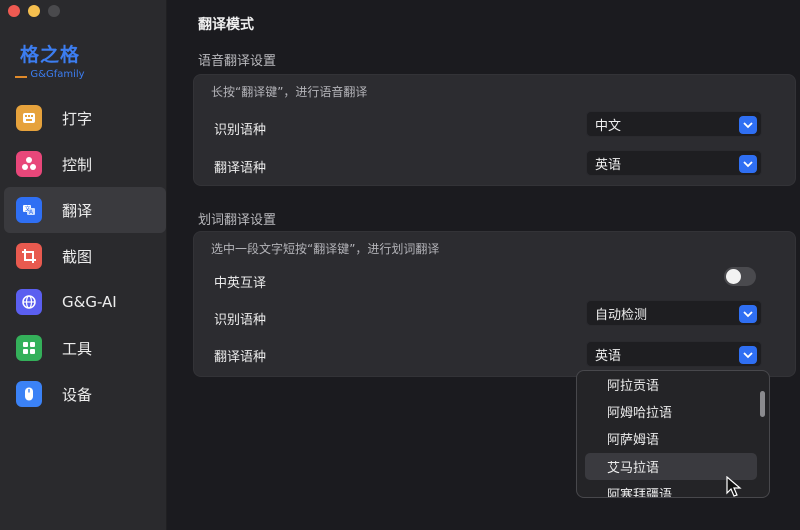  What do you see at coordinates (608, 126) in the screenshot?
I see `select-value: 中文` at bounding box center [608, 126].